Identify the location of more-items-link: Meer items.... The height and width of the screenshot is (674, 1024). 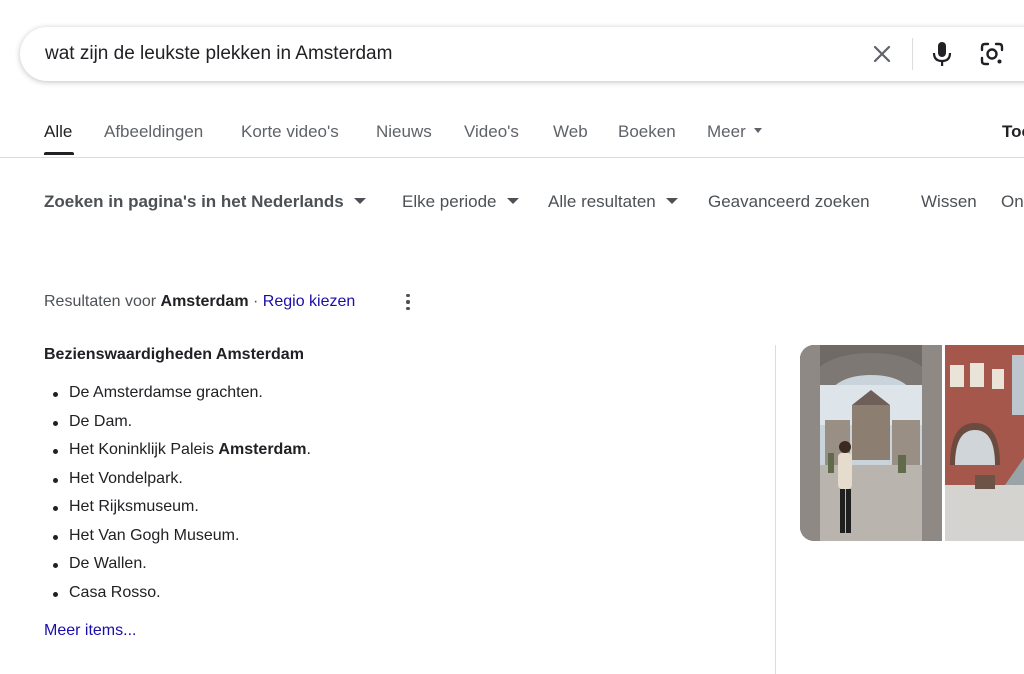
(90, 631).